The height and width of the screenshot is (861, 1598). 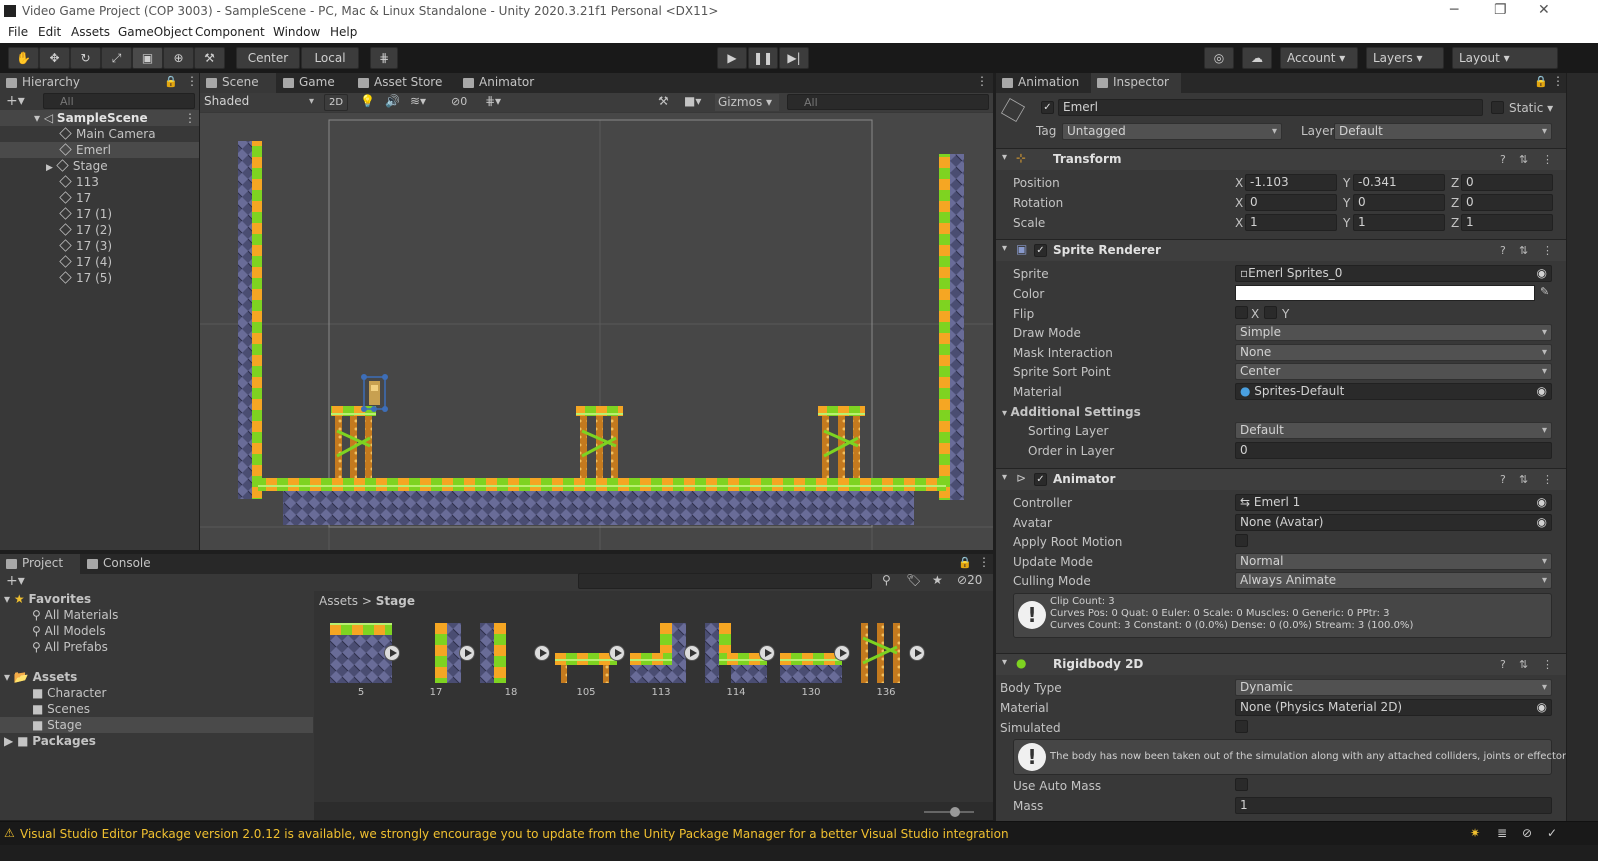 I want to click on tab-scene: Scene, so click(x=238, y=83).